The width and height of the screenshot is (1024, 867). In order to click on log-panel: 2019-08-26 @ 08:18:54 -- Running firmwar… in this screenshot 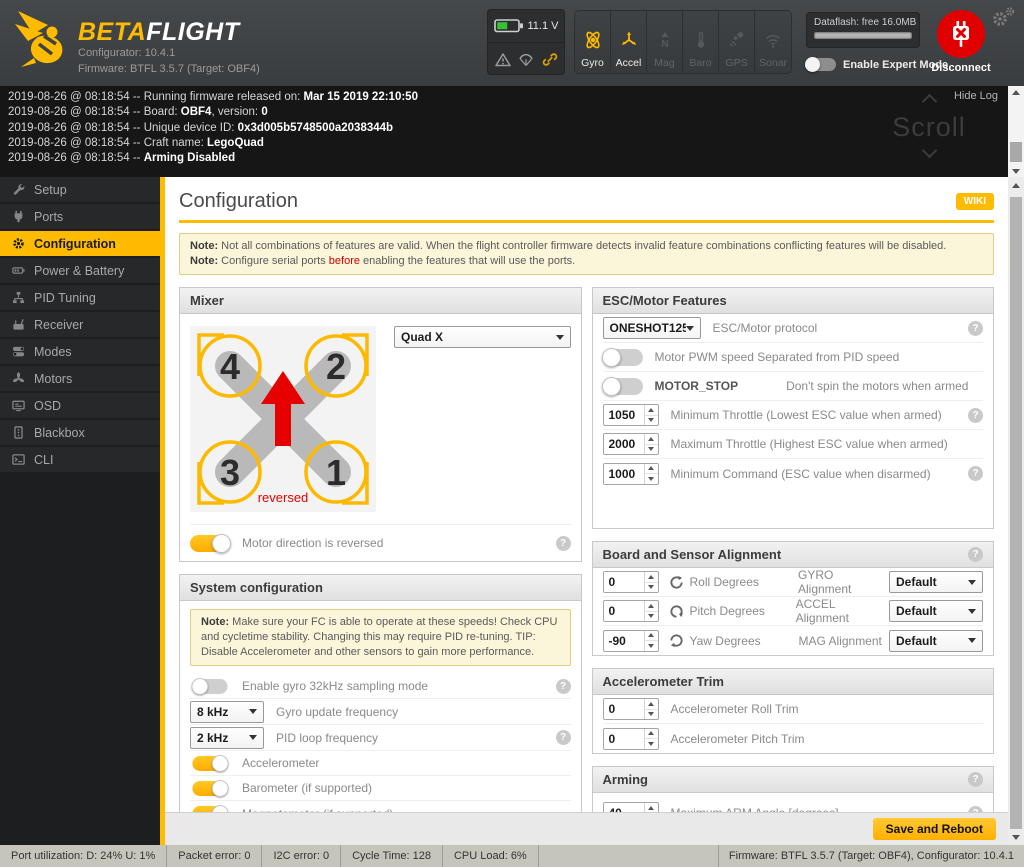, I will do `click(512, 131)`.